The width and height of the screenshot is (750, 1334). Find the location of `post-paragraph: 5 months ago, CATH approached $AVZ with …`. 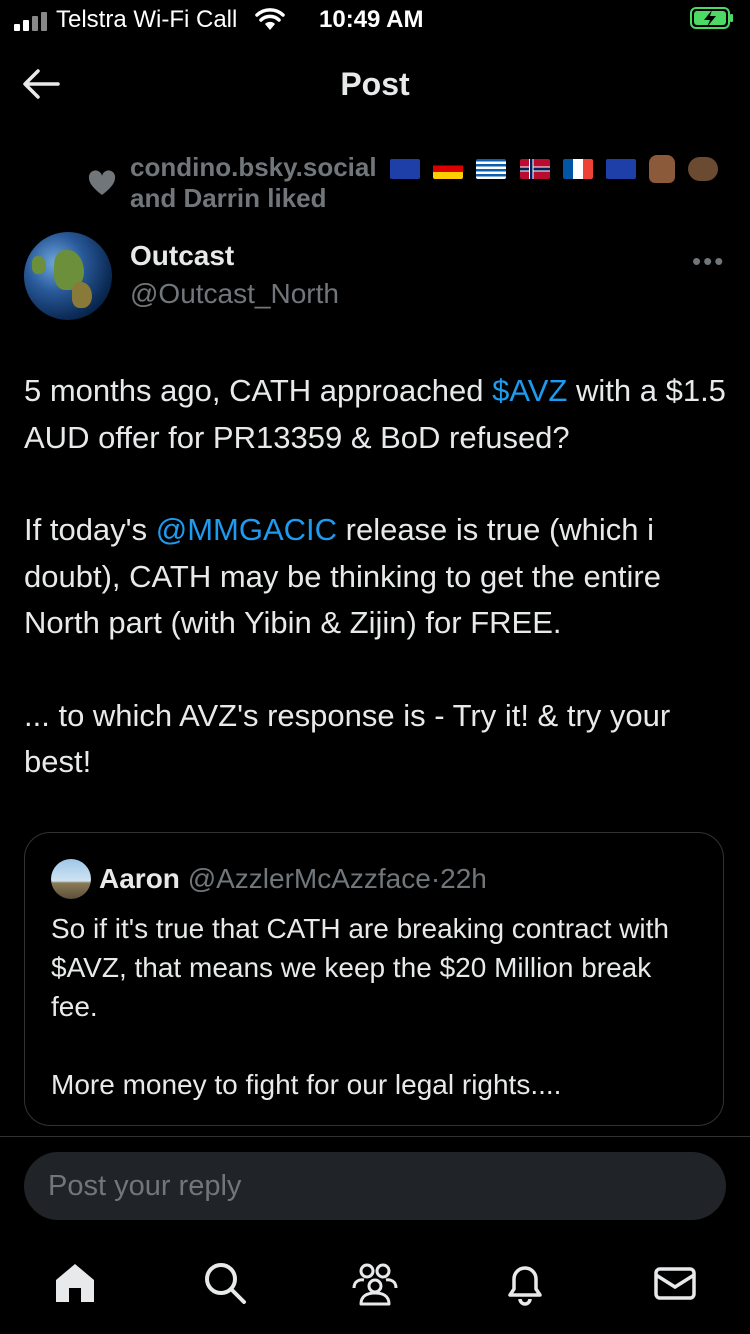

post-paragraph: 5 months ago, CATH approached $AVZ with … is located at coordinates (377, 414).